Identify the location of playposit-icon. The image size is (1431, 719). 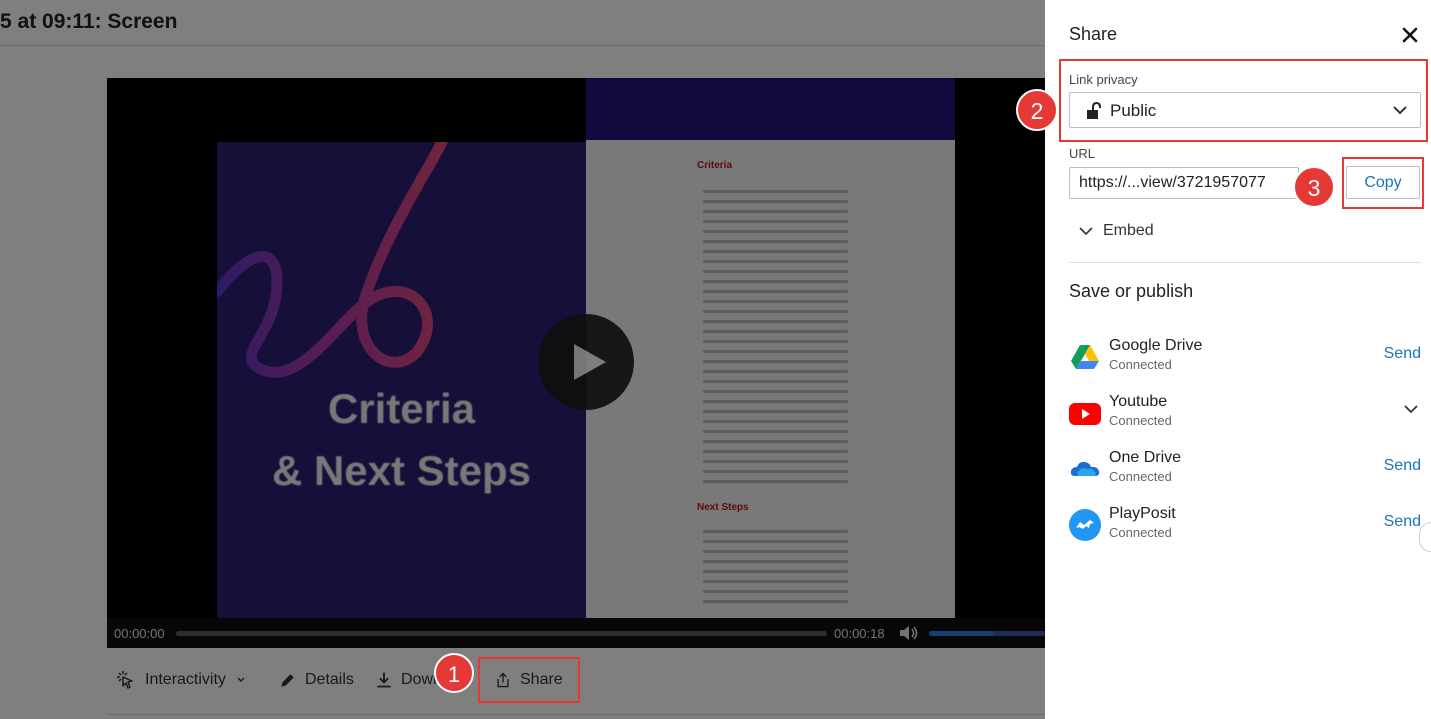
(1085, 525).